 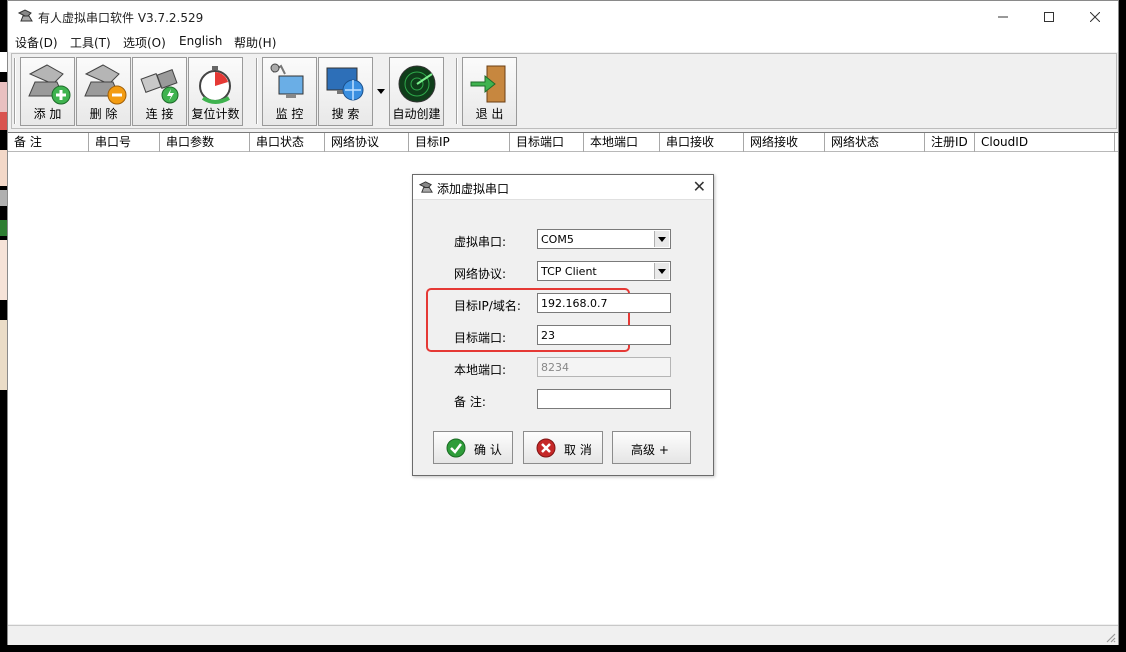 I want to click on virtual-port-label: 虚拟串口:, so click(x=480, y=242).